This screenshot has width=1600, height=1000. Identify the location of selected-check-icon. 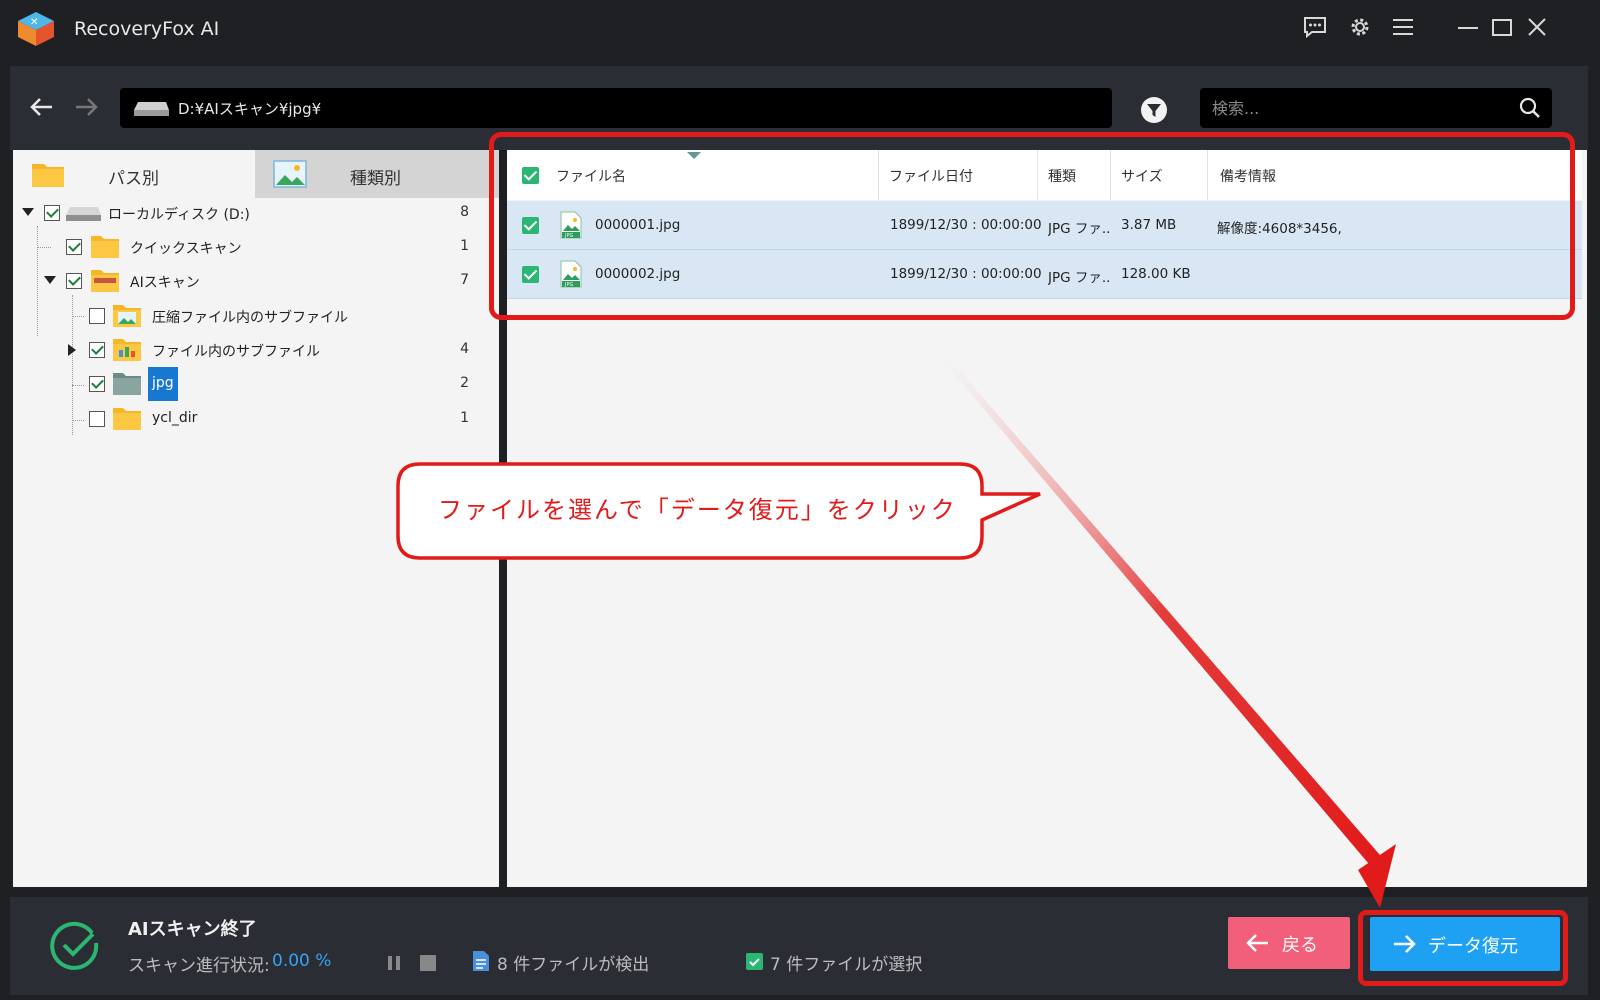
(754, 961).